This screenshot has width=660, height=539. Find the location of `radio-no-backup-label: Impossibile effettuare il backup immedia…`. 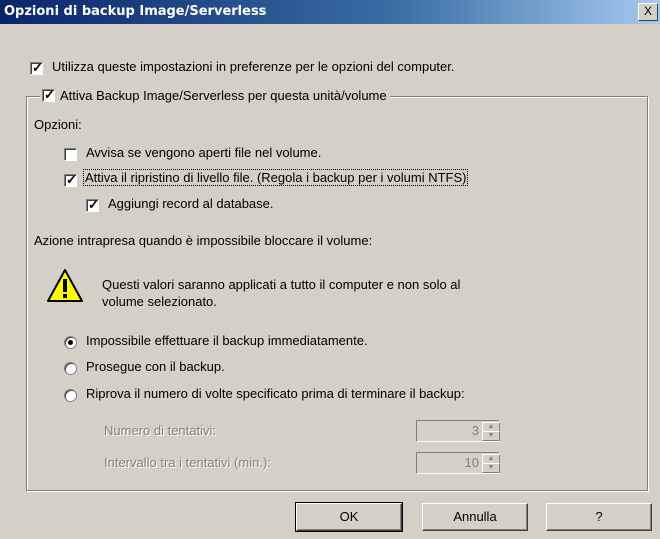

radio-no-backup-label: Impossibile effettuare il backup immedia… is located at coordinates (227, 340).